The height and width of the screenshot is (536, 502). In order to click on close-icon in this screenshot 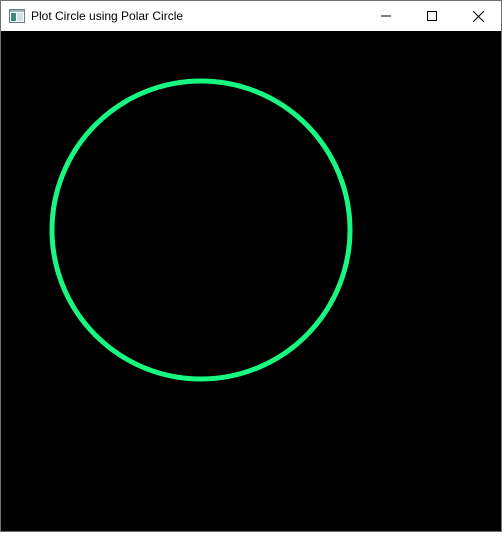, I will do `click(478, 16)`.